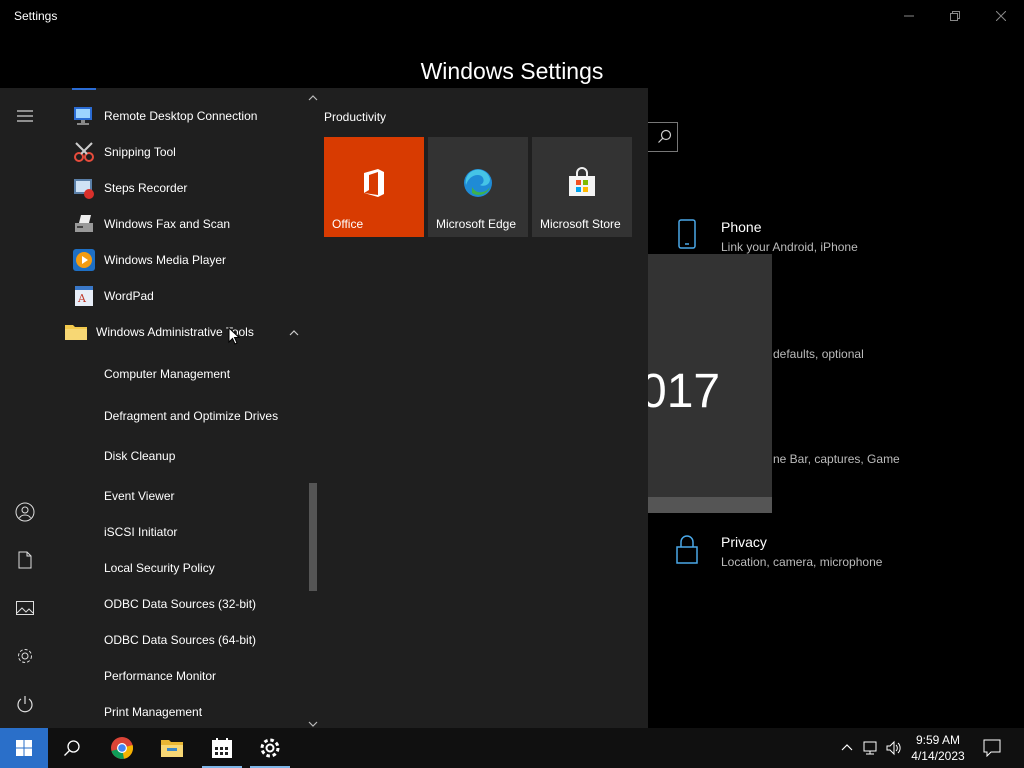  I want to click on taskbar-search-button, so click(72, 748).